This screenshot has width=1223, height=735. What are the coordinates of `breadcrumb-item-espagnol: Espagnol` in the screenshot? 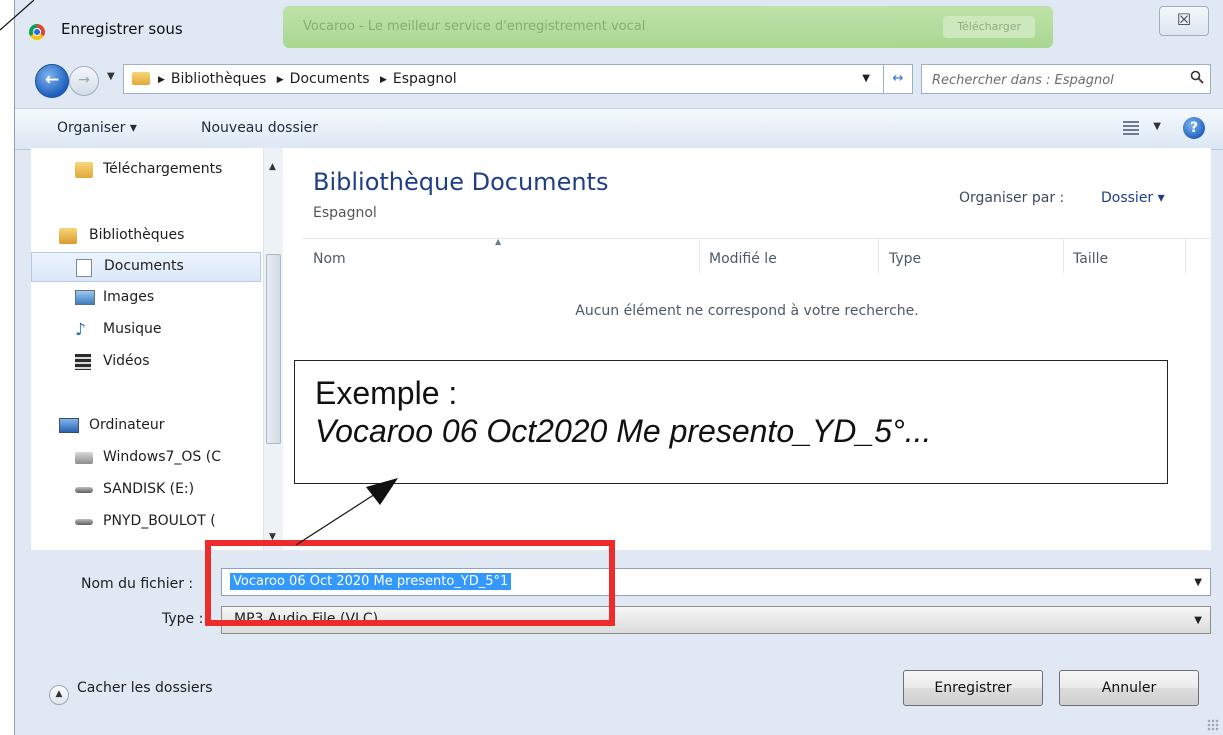 It's located at (425, 79).